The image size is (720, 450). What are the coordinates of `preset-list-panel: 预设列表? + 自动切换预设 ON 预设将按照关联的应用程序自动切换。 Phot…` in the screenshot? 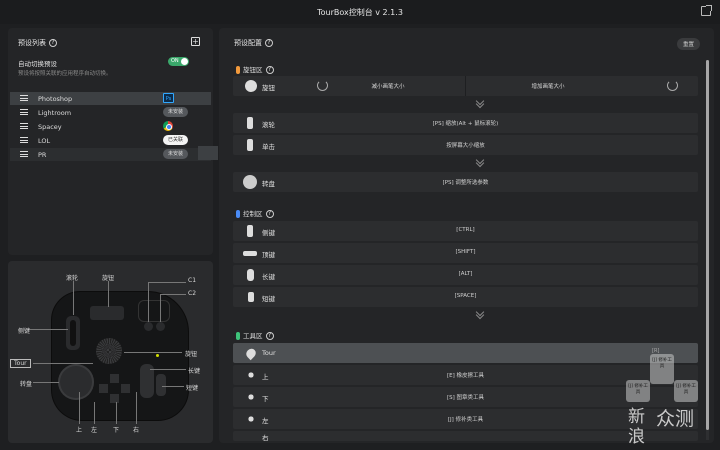 It's located at (113, 141).